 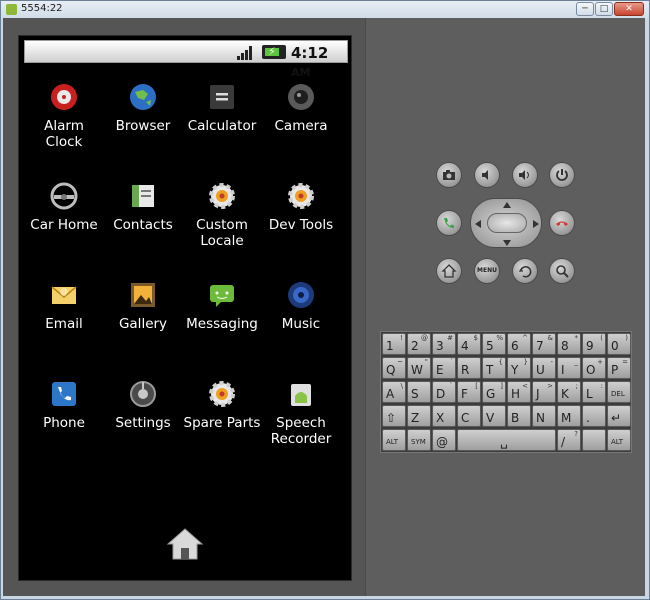 What do you see at coordinates (494, 392) in the screenshot?
I see `key-g: G]` at bounding box center [494, 392].